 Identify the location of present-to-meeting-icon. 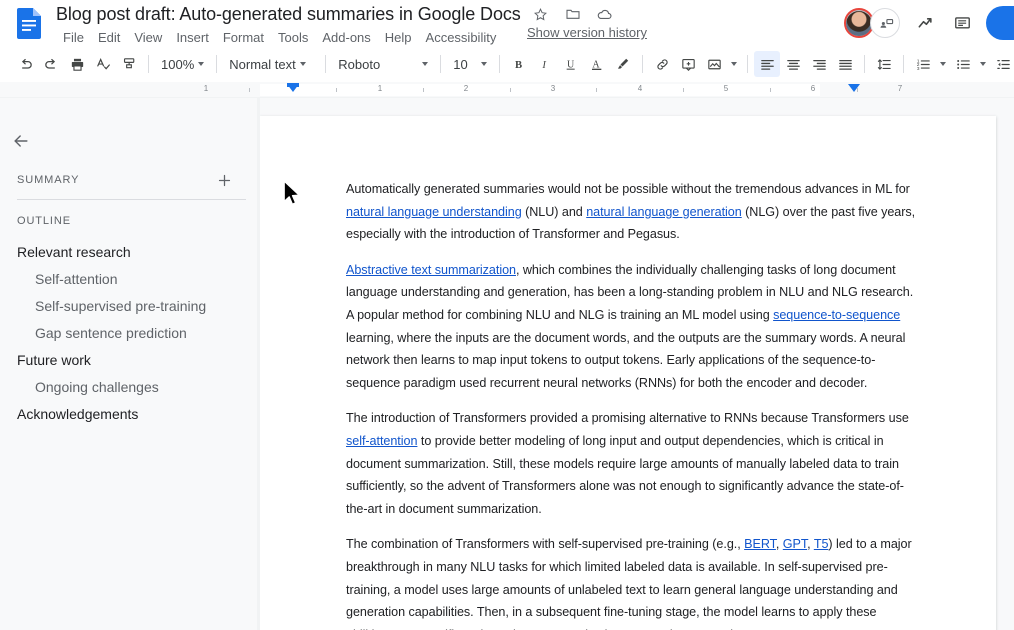
(885, 23).